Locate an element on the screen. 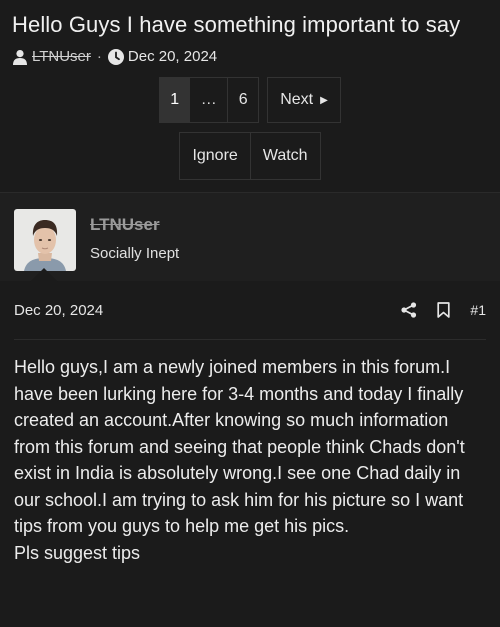 This screenshot has height=627, width=500. post-meta: Dec 20, 2024 #1 is located at coordinates (250, 310).